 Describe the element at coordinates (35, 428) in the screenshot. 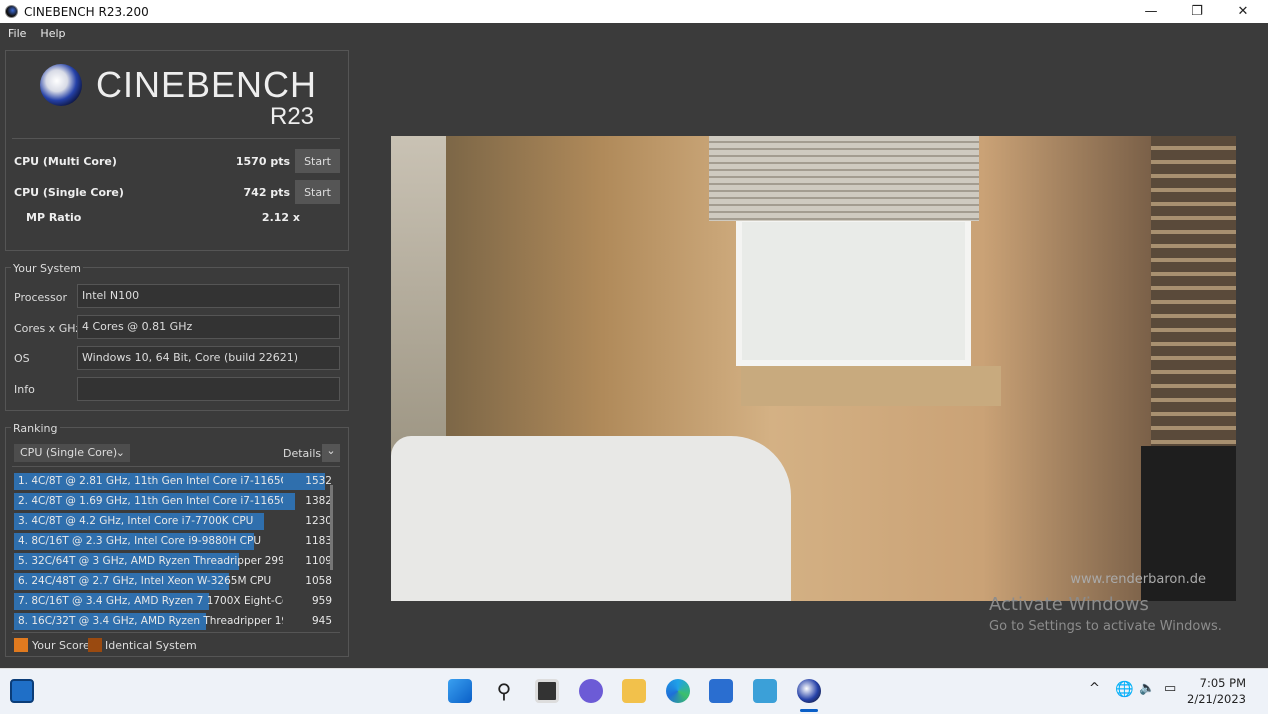

I see `ranking-title: Ranking` at that location.